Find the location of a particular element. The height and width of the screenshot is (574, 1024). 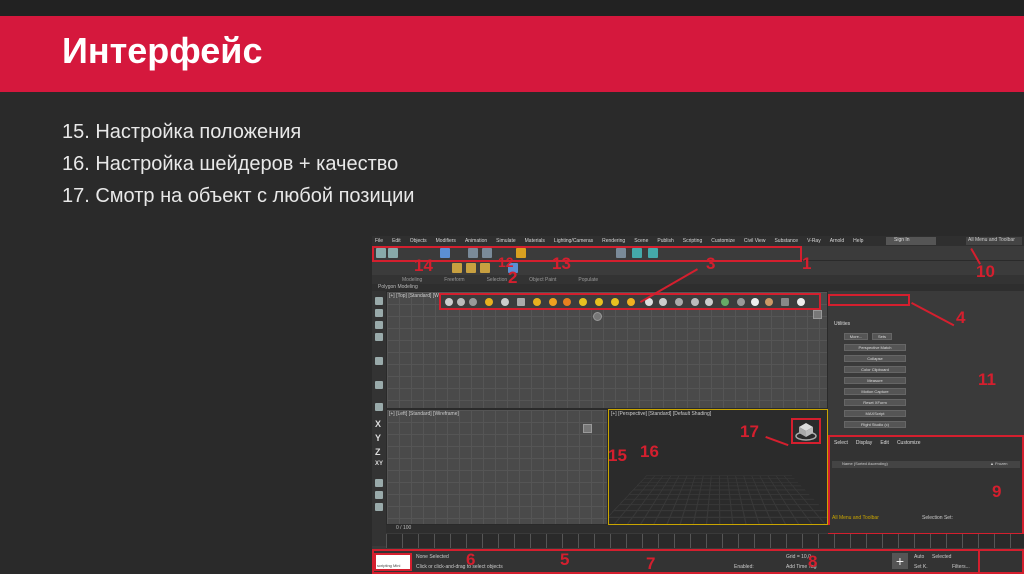

annotation-16: 16 is located at coordinates (649, 451).